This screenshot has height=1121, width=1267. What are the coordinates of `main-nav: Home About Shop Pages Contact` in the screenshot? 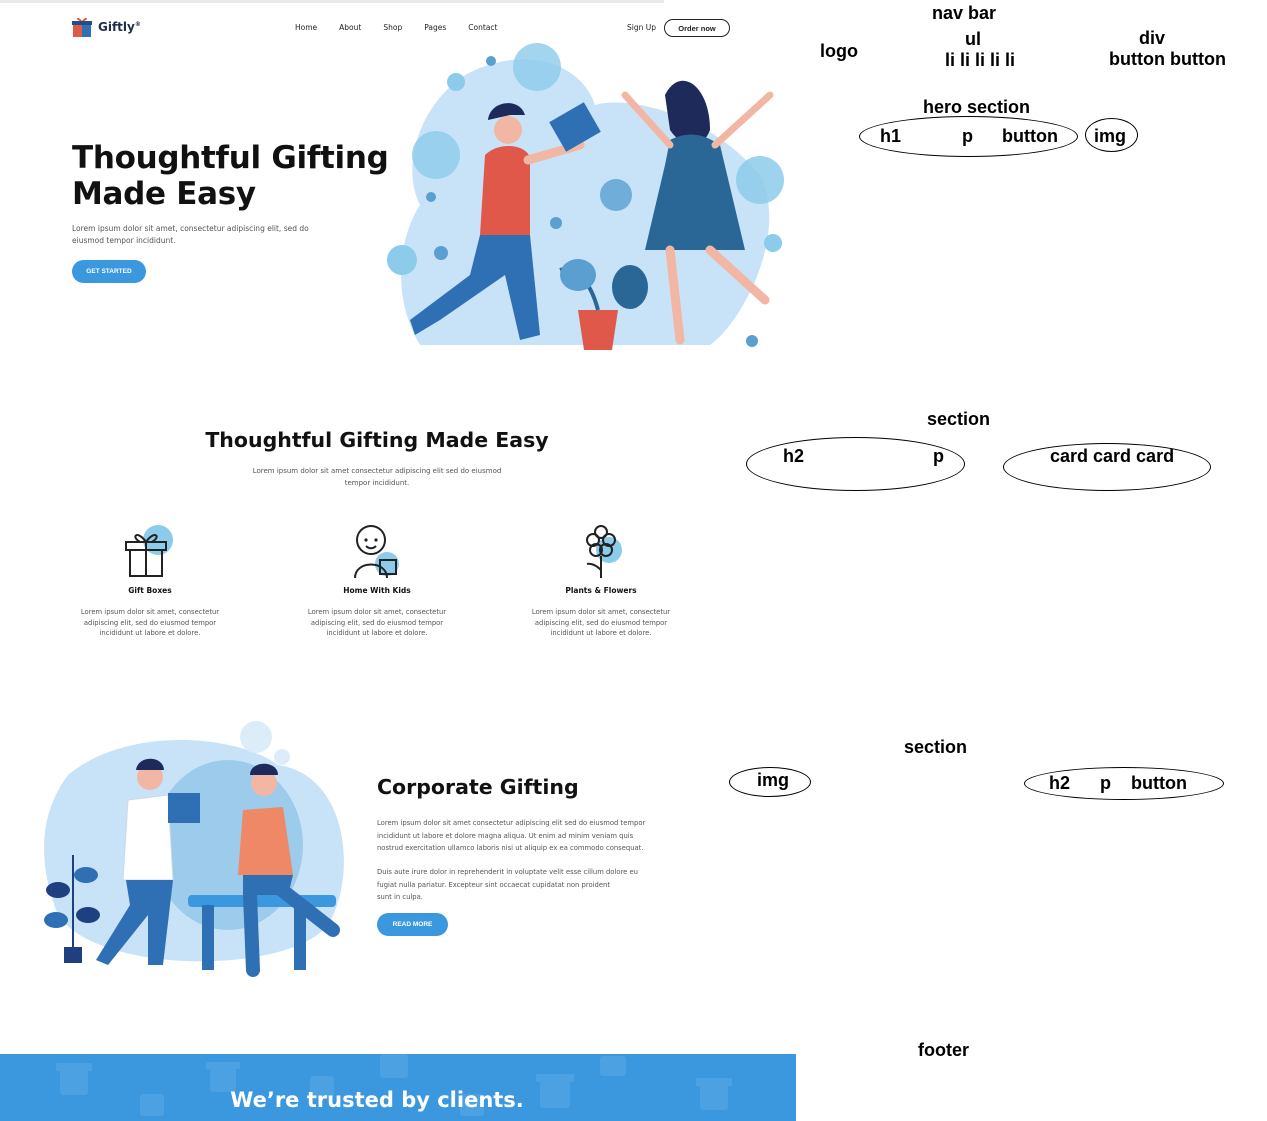 It's located at (396, 27).